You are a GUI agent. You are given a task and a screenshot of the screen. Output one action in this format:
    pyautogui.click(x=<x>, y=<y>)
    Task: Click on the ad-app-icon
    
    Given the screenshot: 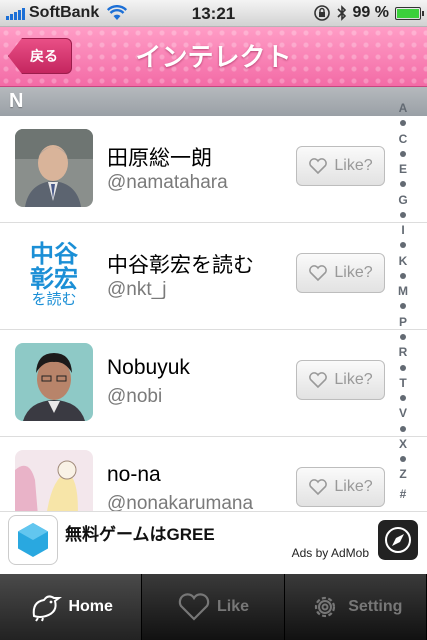 What is the action you would take?
    pyautogui.click(x=33, y=540)
    